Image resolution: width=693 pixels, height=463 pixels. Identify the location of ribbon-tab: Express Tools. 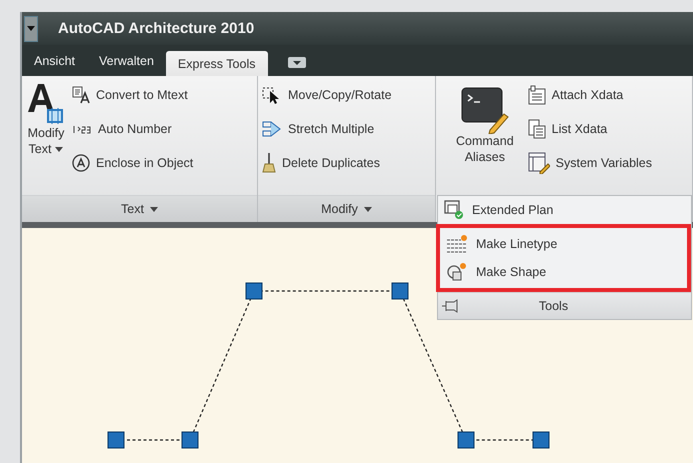
(217, 63).